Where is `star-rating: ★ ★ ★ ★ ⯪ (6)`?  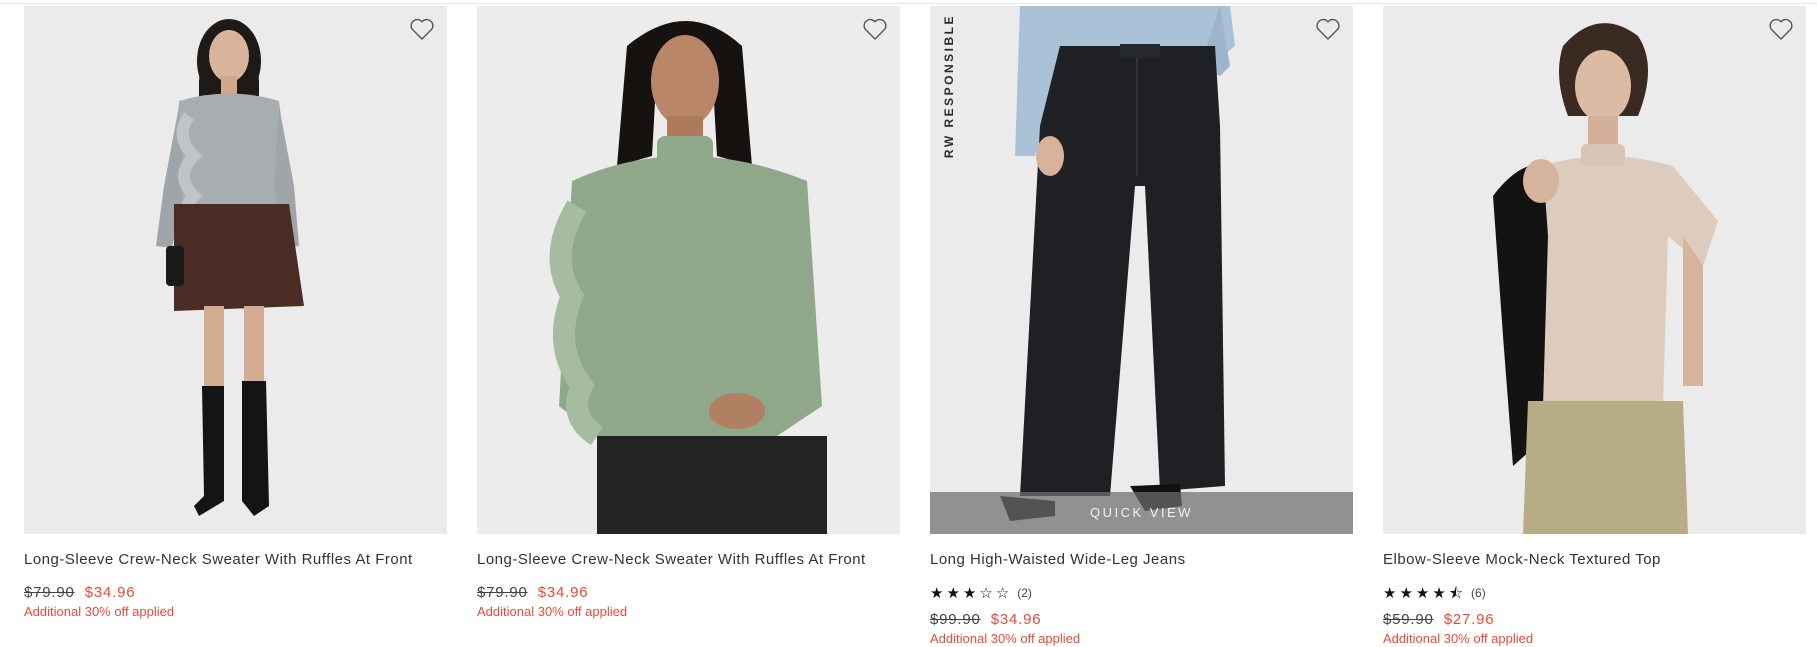
star-rating: ★ ★ ★ ★ ⯪ (6) is located at coordinates (1434, 593).